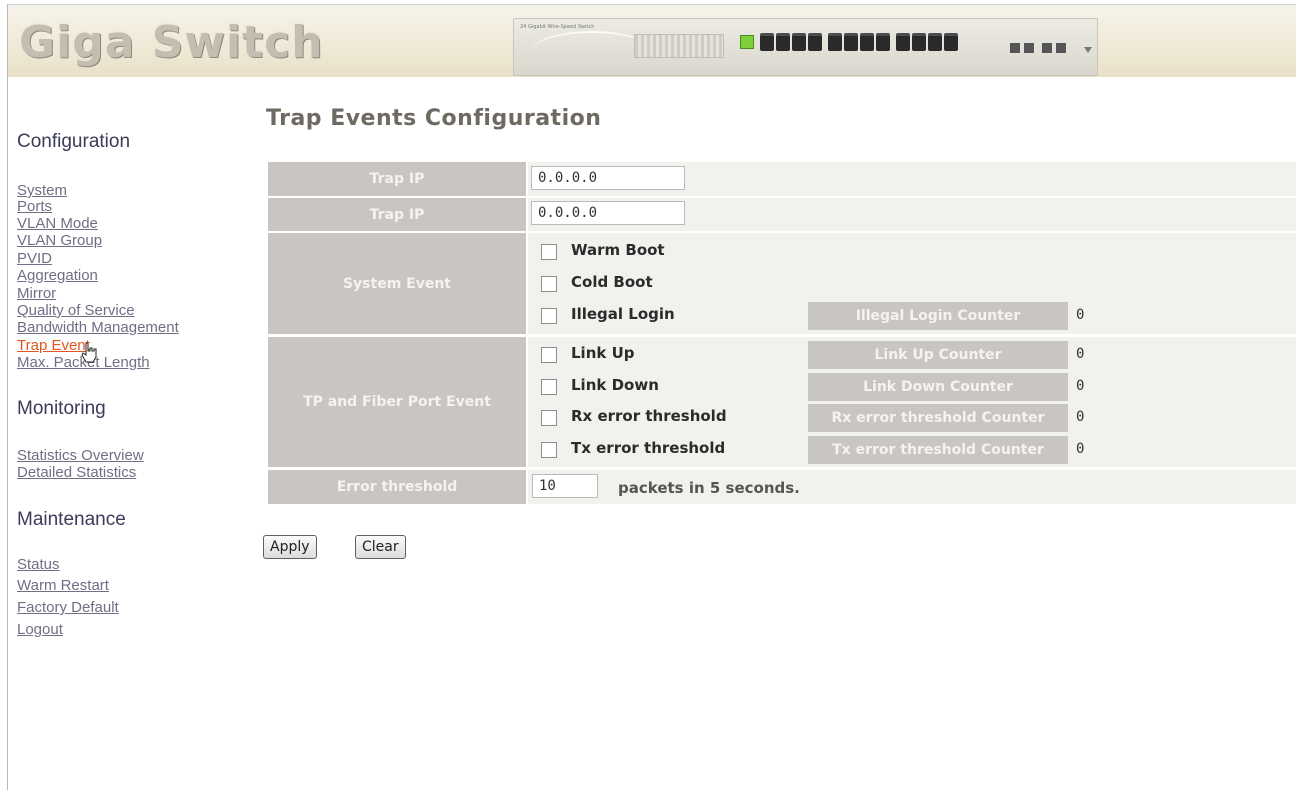 This screenshot has height=790, width=1296. I want to click on device-vent, so click(679, 46).